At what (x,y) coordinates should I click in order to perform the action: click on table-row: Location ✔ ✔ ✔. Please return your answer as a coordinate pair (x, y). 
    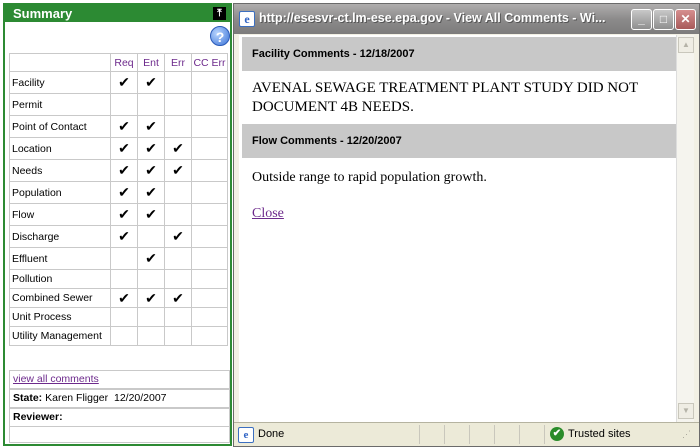
    Looking at the image, I should click on (118, 148).